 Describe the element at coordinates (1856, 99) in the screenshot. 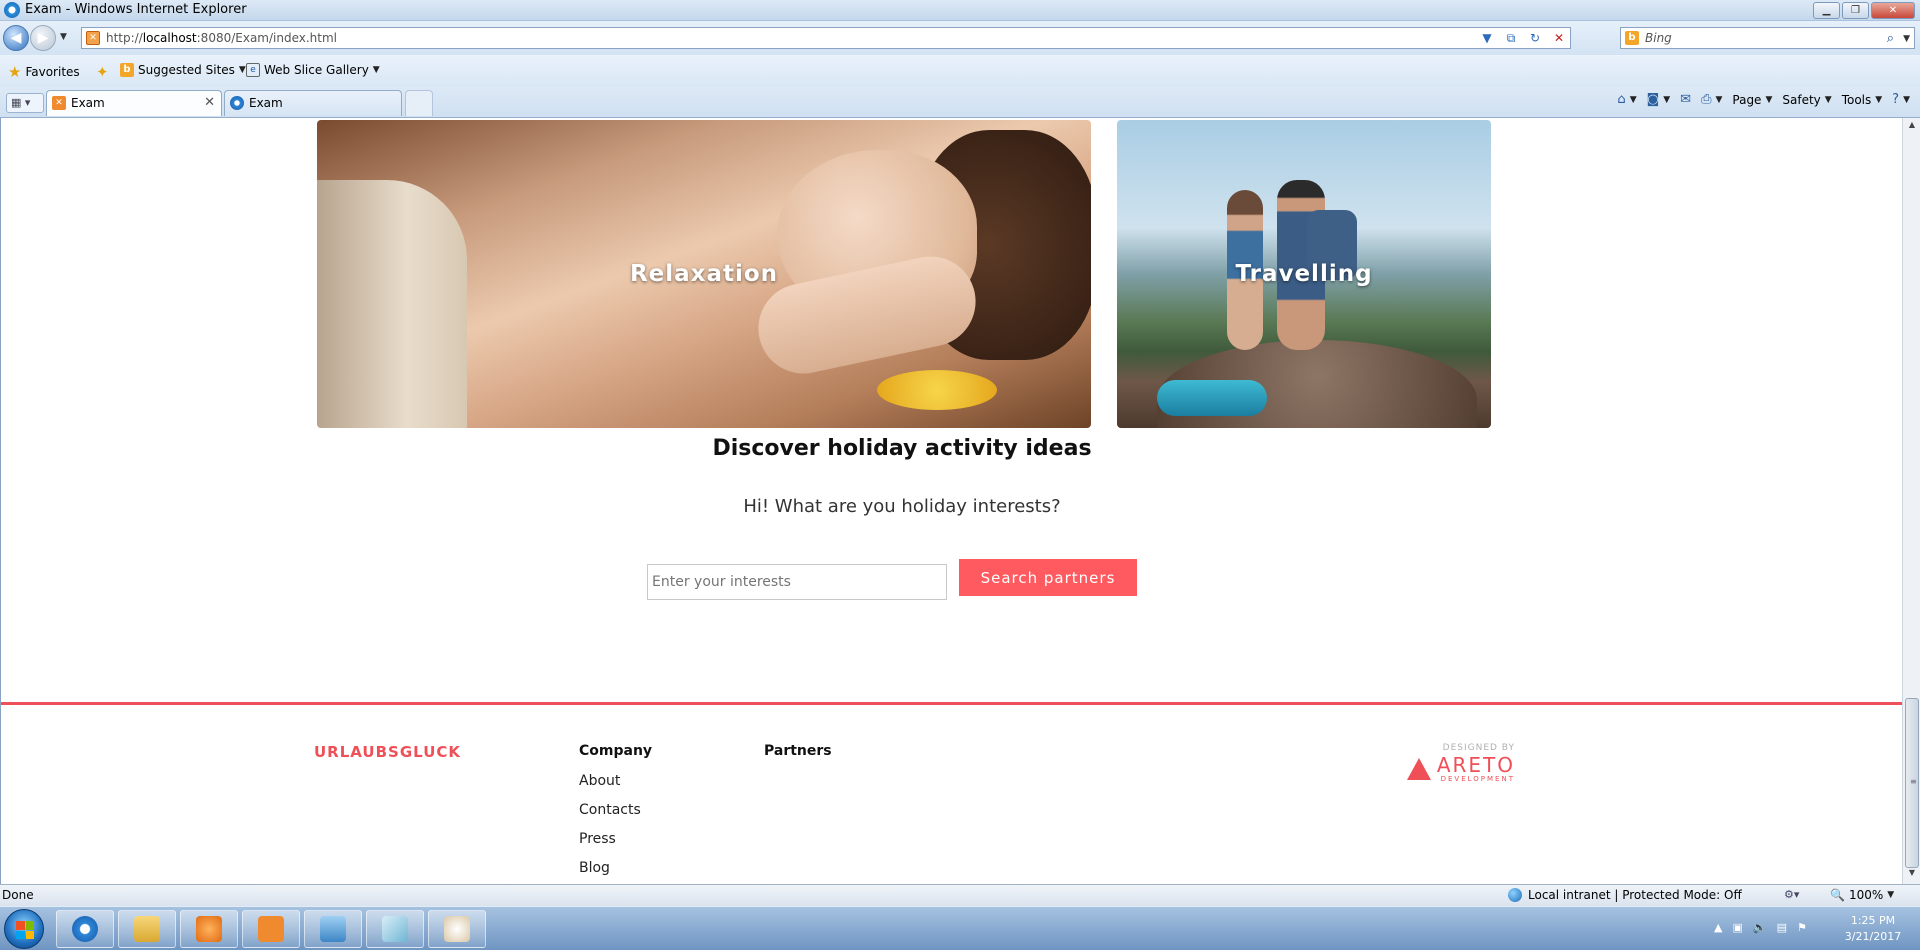

I see `tools-menu-label: Tools` at that location.